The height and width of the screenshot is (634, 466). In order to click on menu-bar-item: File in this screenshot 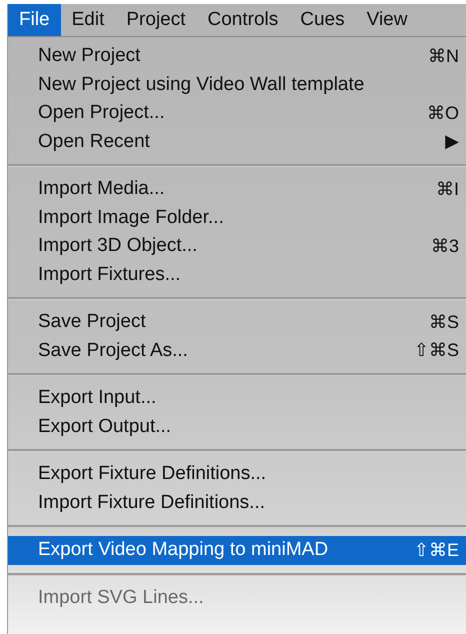, I will do `click(34, 20)`.